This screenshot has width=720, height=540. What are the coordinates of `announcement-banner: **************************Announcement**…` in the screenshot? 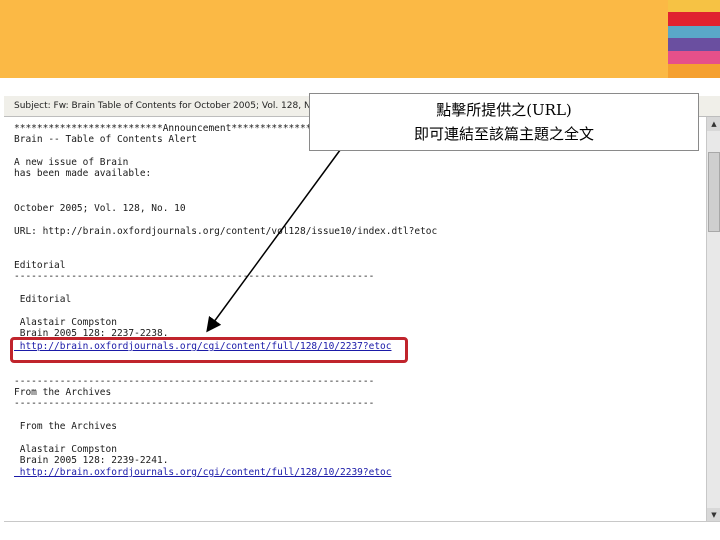 It's located at (163, 128).